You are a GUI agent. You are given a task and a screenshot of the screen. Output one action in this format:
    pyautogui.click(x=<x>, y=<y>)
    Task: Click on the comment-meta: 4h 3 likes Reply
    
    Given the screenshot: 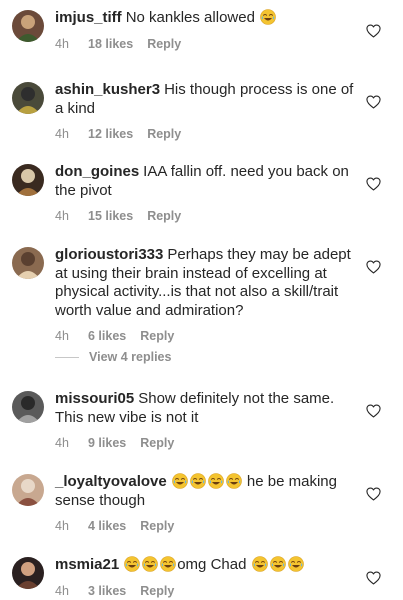 What is the action you would take?
    pyautogui.click(x=114, y=591)
    